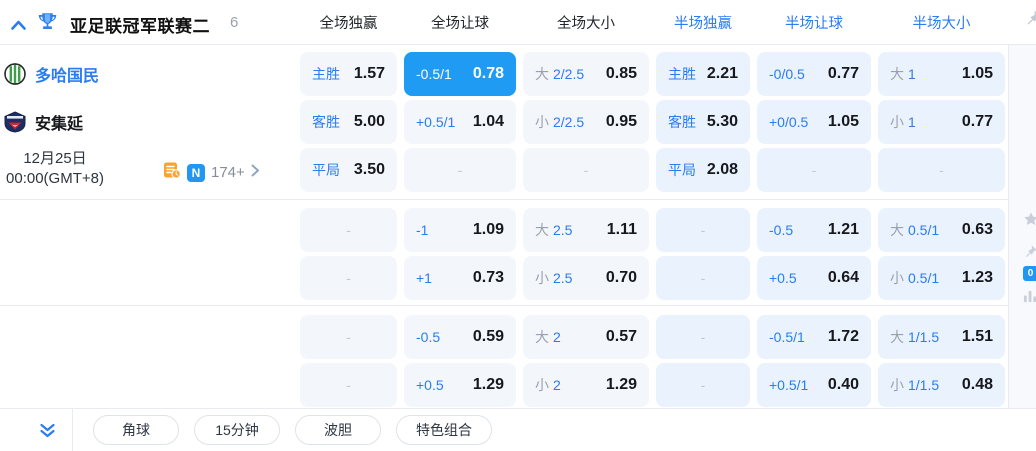 The image size is (1036, 451). I want to click on odds-cell-g1-r1-c4: +0.5 0.64, so click(814, 278).